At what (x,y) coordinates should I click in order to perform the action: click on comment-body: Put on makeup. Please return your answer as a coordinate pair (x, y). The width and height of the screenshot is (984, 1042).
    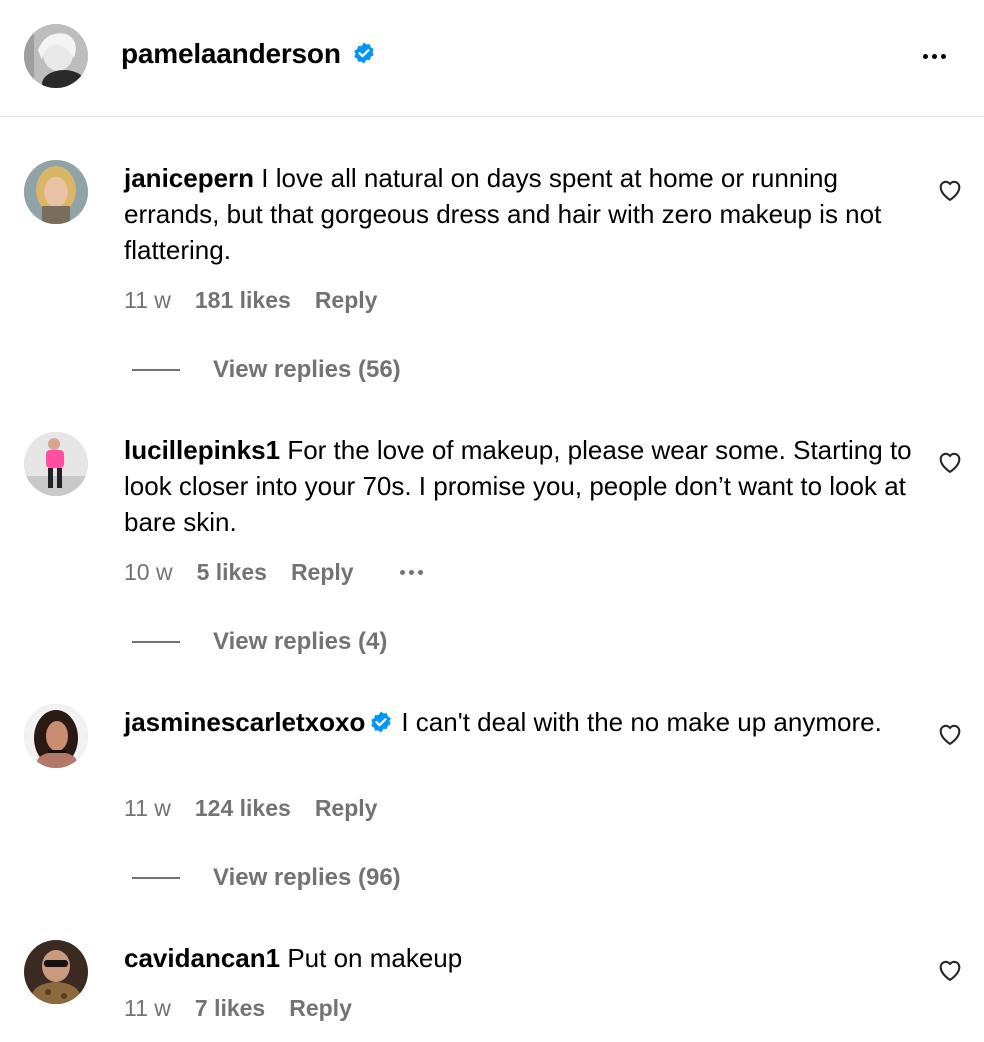
    Looking at the image, I should click on (375, 958).